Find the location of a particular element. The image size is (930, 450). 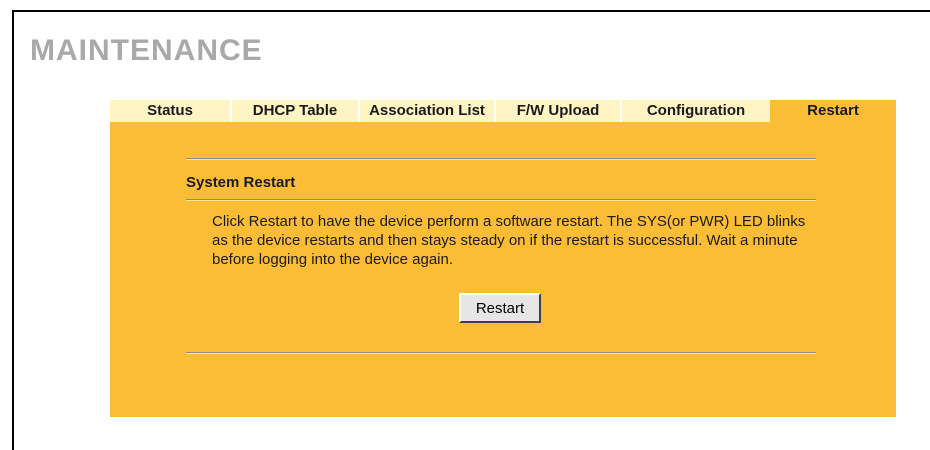

restart-button: Restart is located at coordinates (500, 308).